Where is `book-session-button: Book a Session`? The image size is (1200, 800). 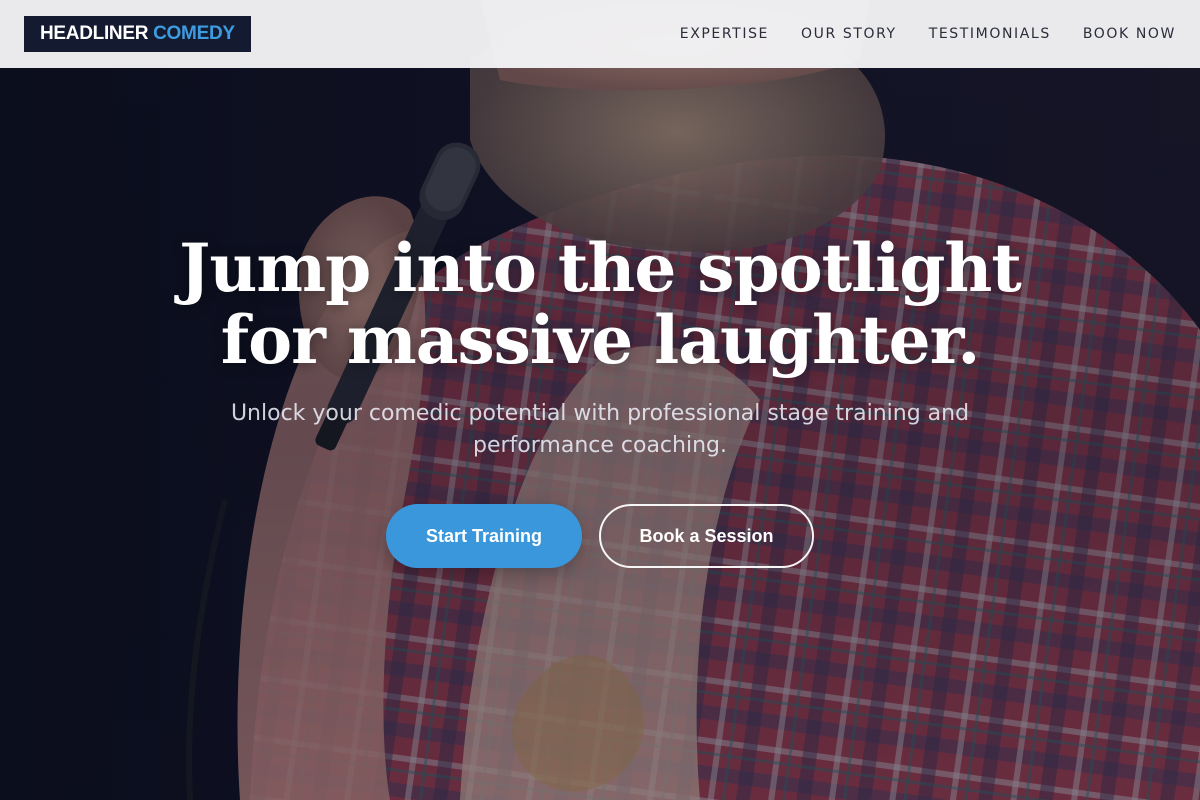
book-session-button: Book a Session is located at coordinates (706, 536).